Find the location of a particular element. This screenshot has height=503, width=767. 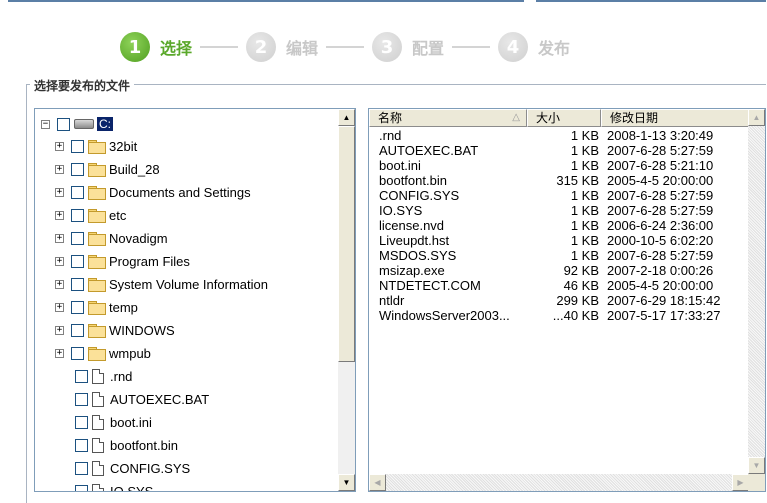

tree-node-file: .rnd is located at coordinates (103, 376).